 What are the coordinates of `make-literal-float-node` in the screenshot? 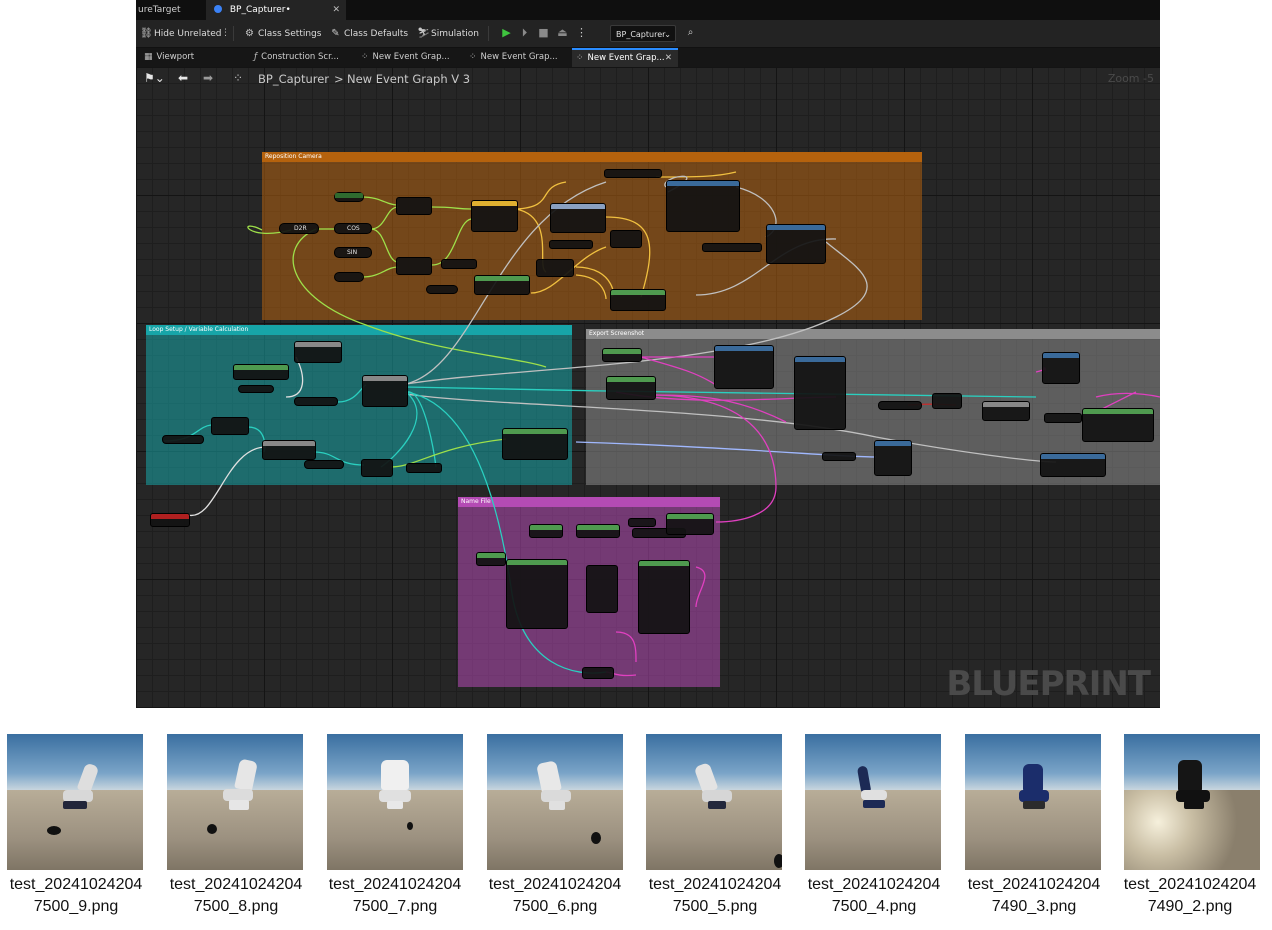 It's located at (535, 444).